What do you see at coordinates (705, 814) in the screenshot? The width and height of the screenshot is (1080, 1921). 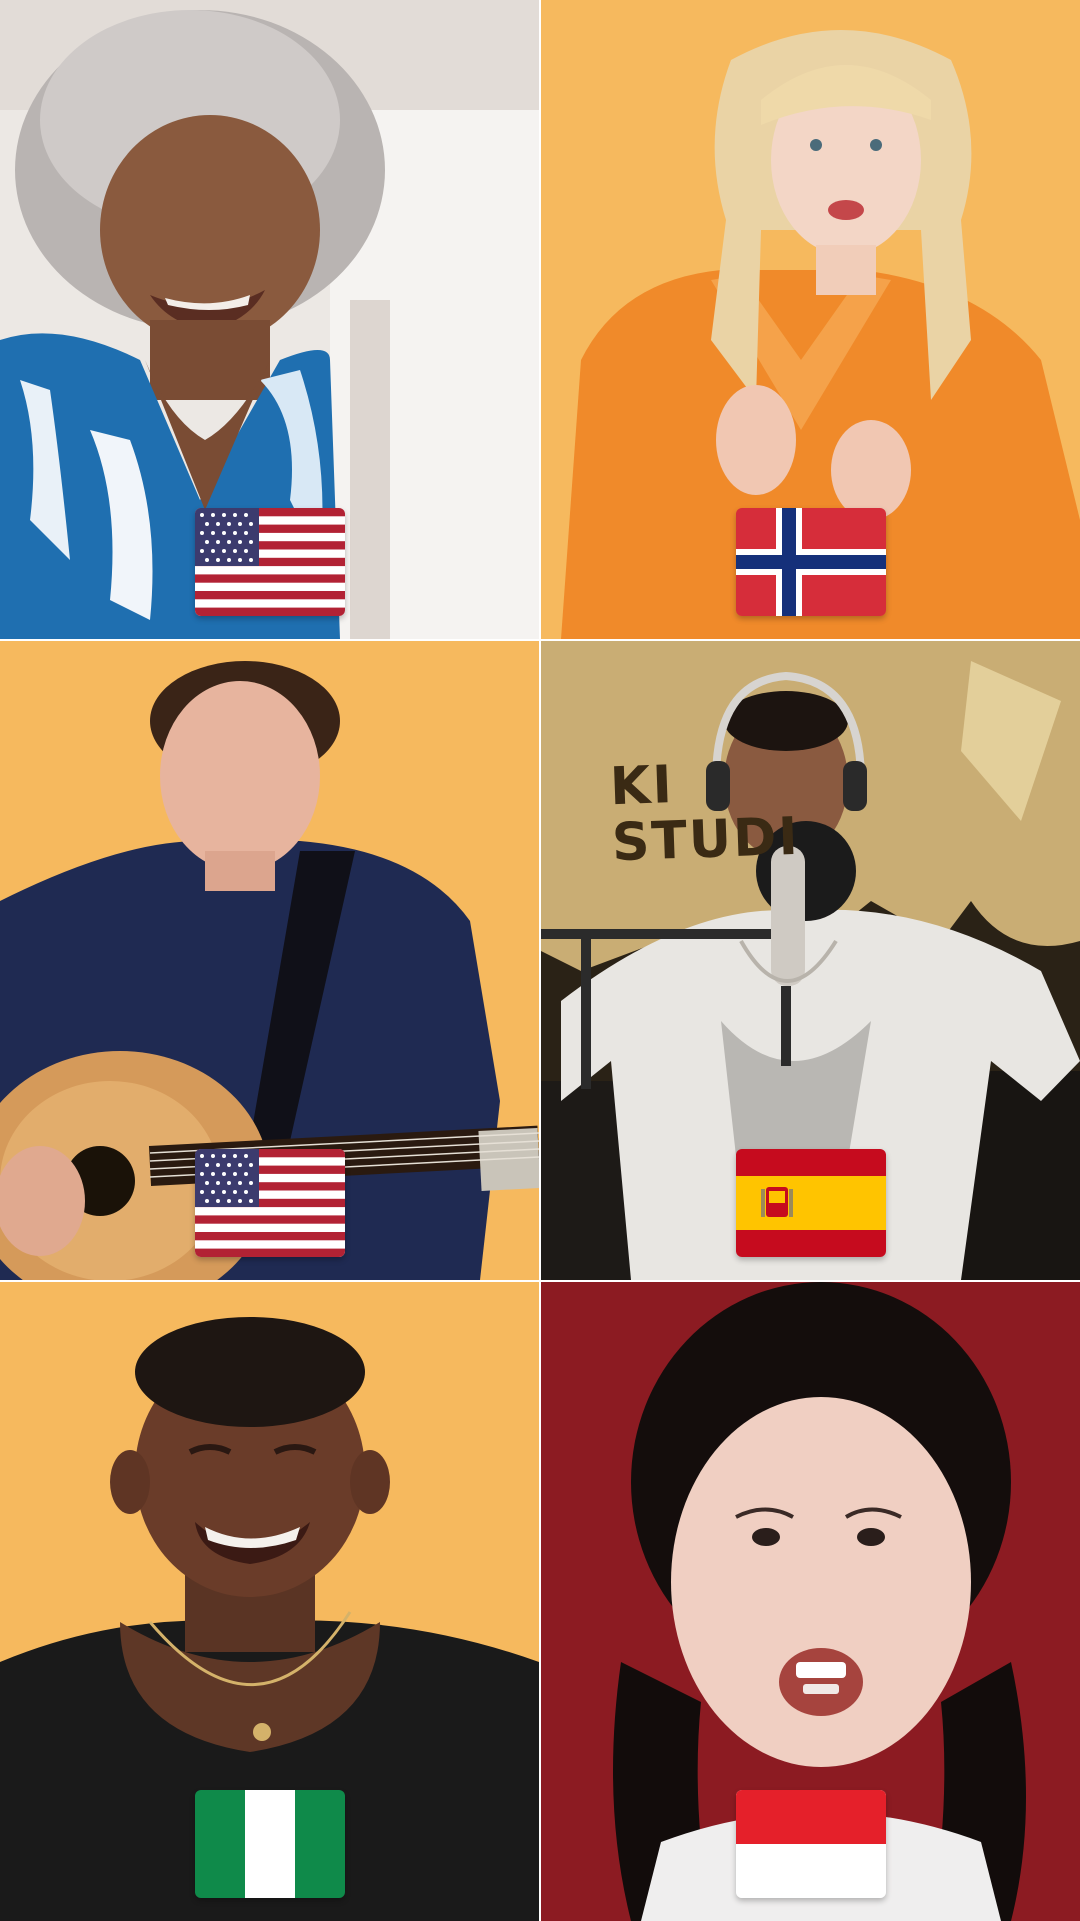 I see `studio-sign-text: KI STUDI` at bounding box center [705, 814].